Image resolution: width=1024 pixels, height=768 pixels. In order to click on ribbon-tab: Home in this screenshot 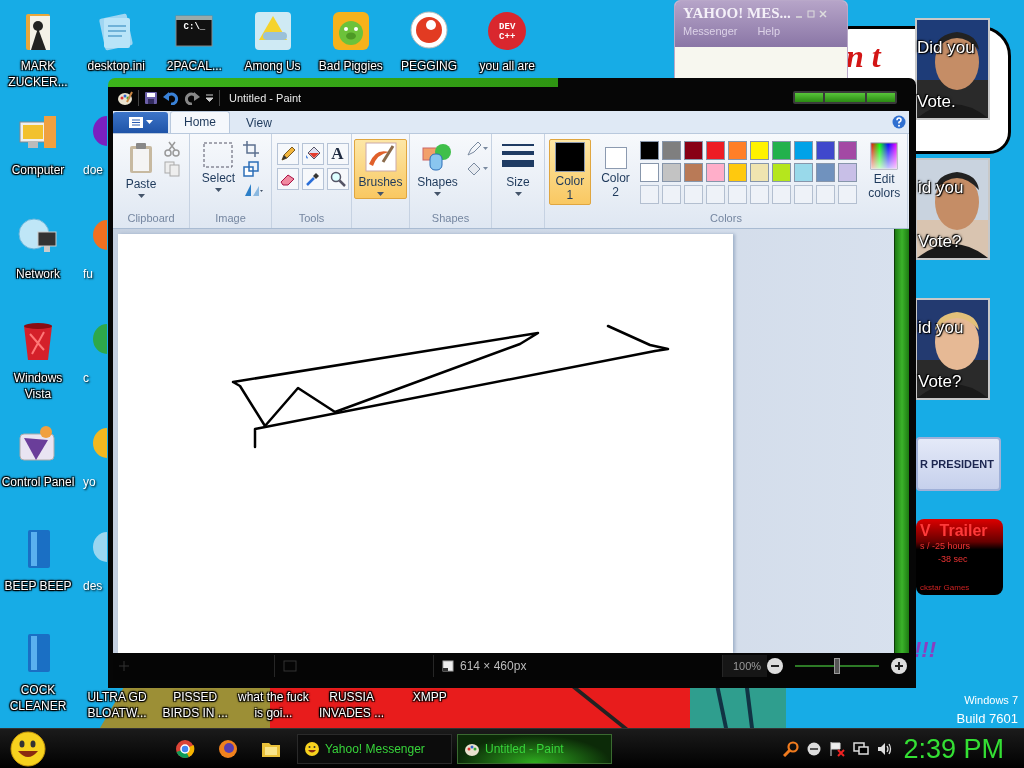, I will do `click(200, 121)`.